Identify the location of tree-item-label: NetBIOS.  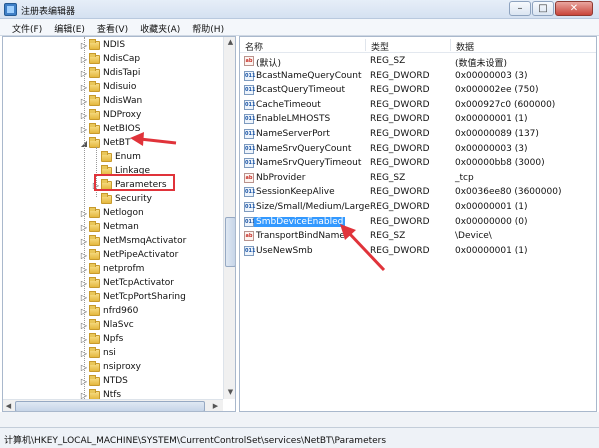
(122, 129).